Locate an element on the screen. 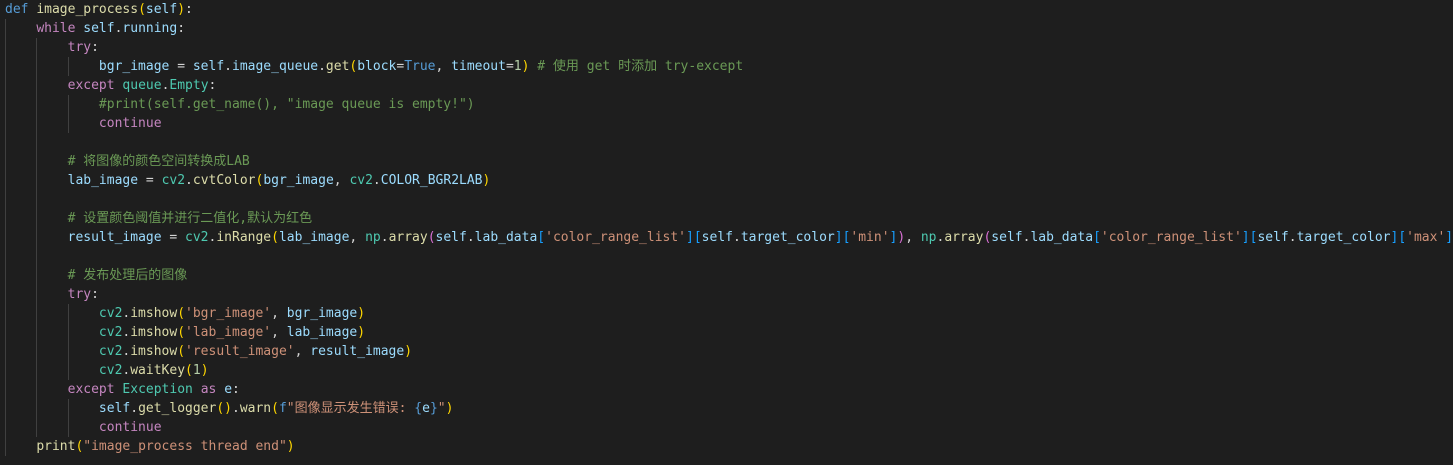 The height and width of the screenshot is (465, 1453). code-line: except Exception as e: is located at coordinates (726, 389).